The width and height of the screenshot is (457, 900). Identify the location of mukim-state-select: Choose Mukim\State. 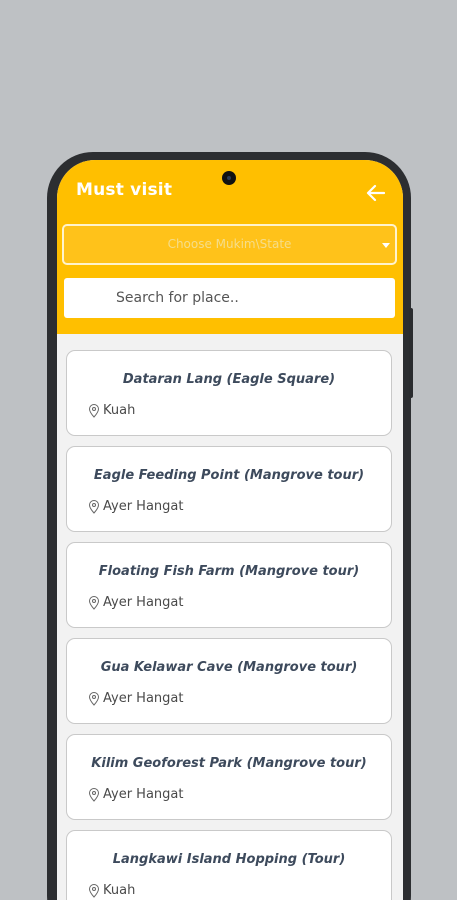
(229, 244).